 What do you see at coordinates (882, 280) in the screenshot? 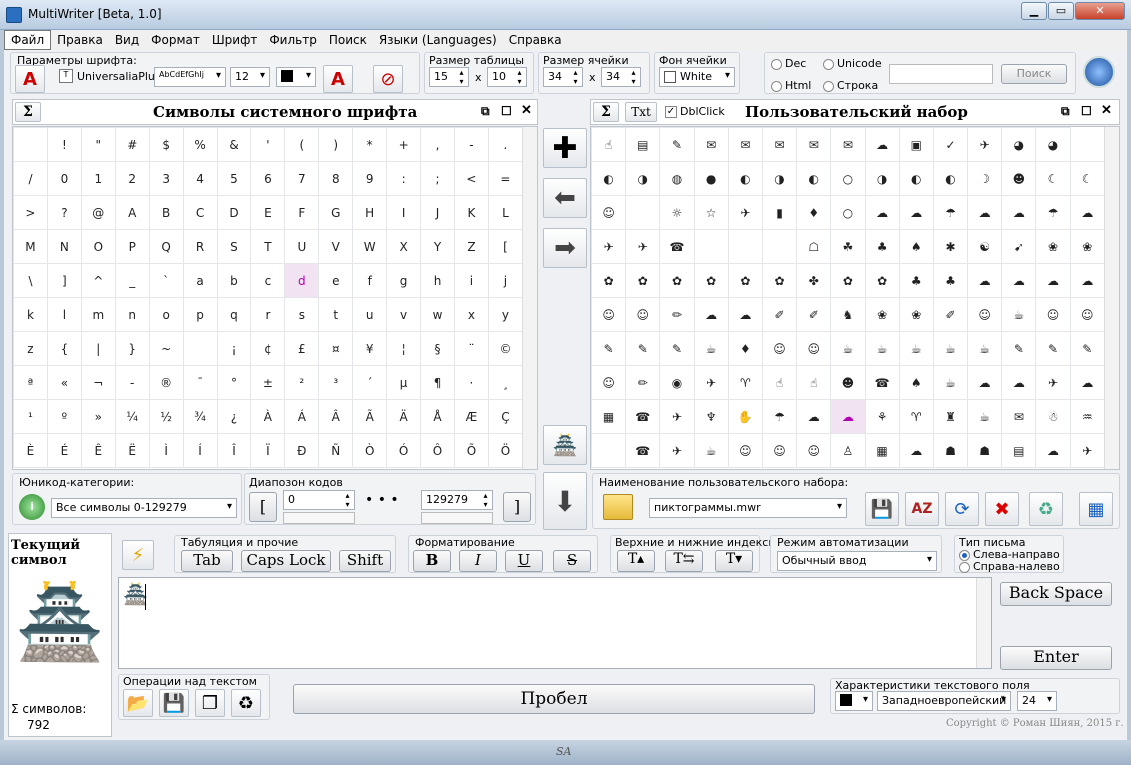
I see `symbol-cell: ✿` at bounding box center [882, 280].